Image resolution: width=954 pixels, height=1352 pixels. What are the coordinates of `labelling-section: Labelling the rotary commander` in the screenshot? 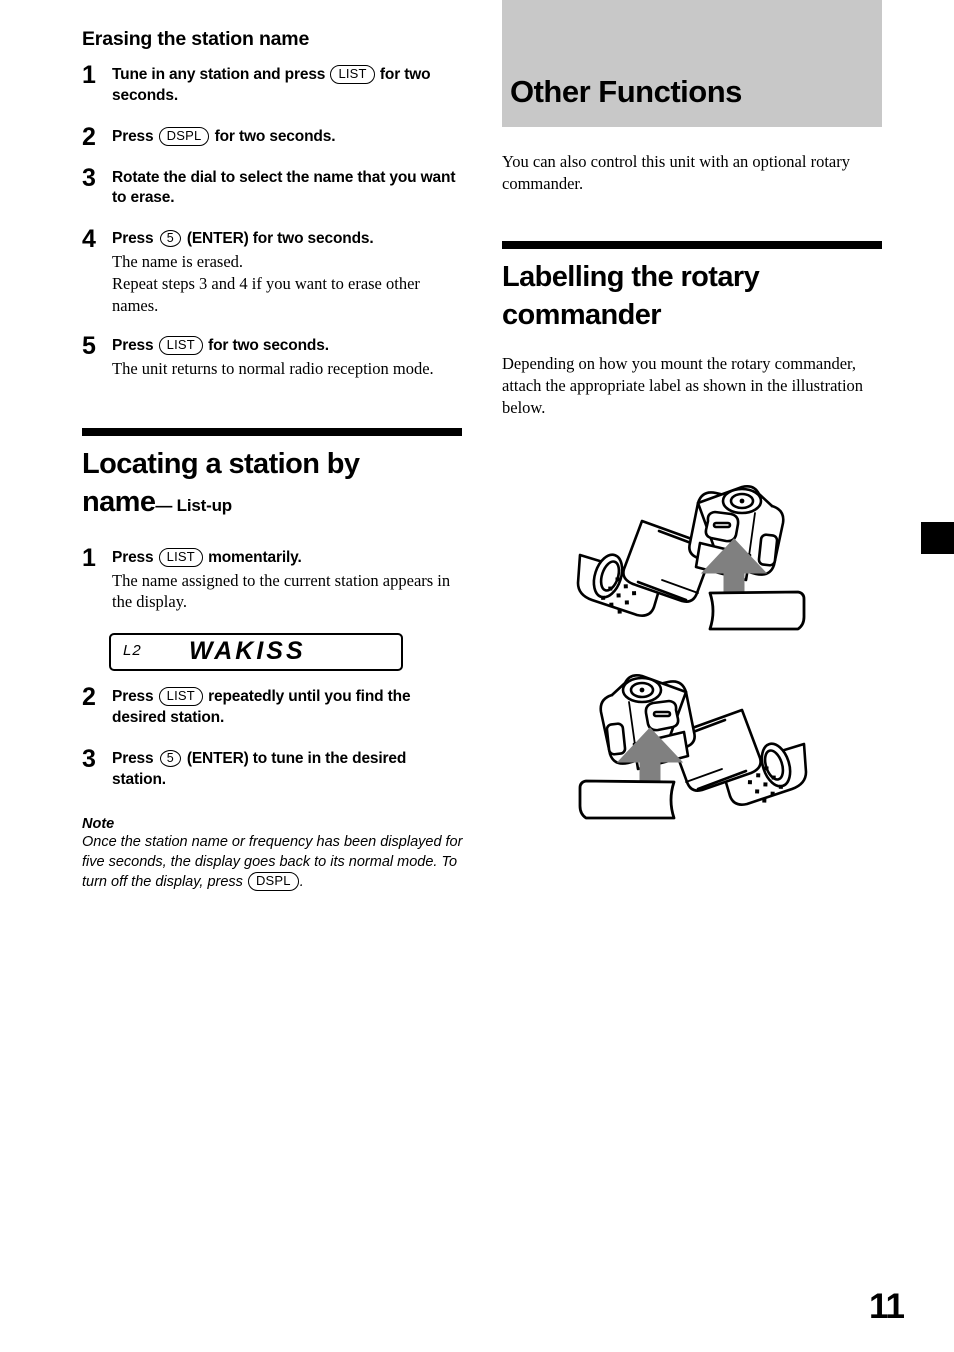 It's located at (692, 287).